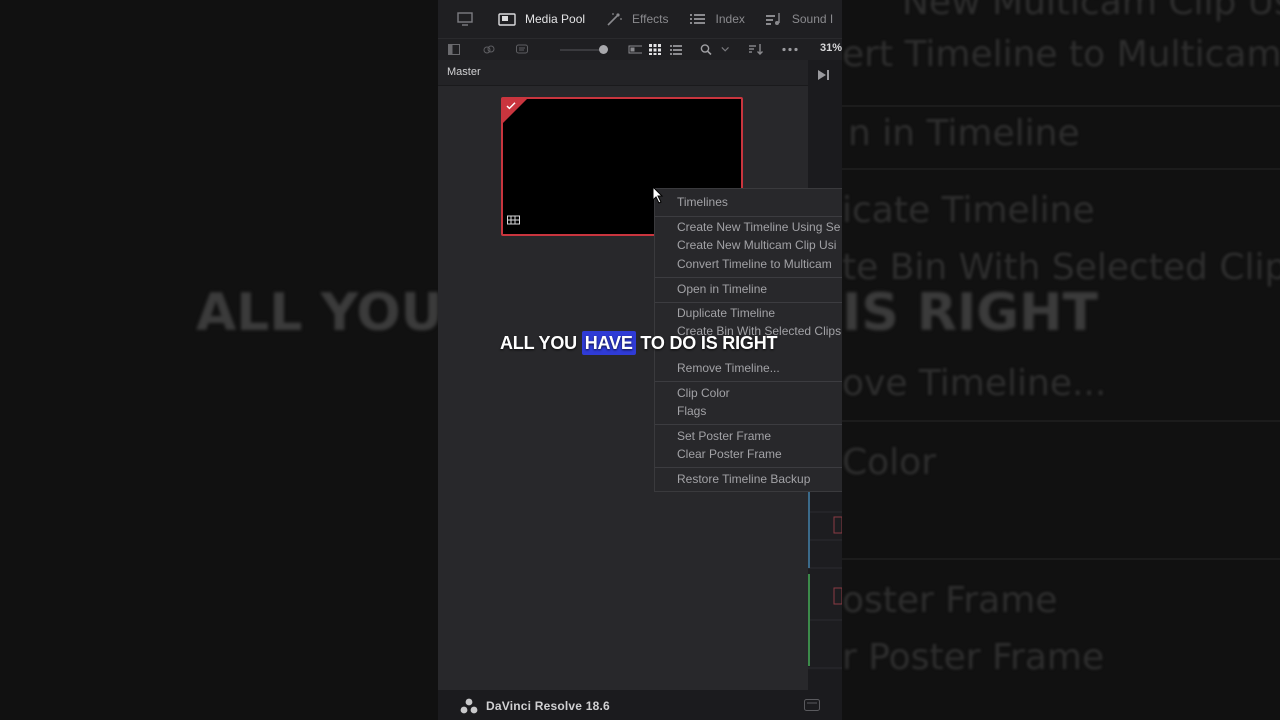  I want to click on app-brand: DaVinci Resolve 18.6, so click(535, 706).